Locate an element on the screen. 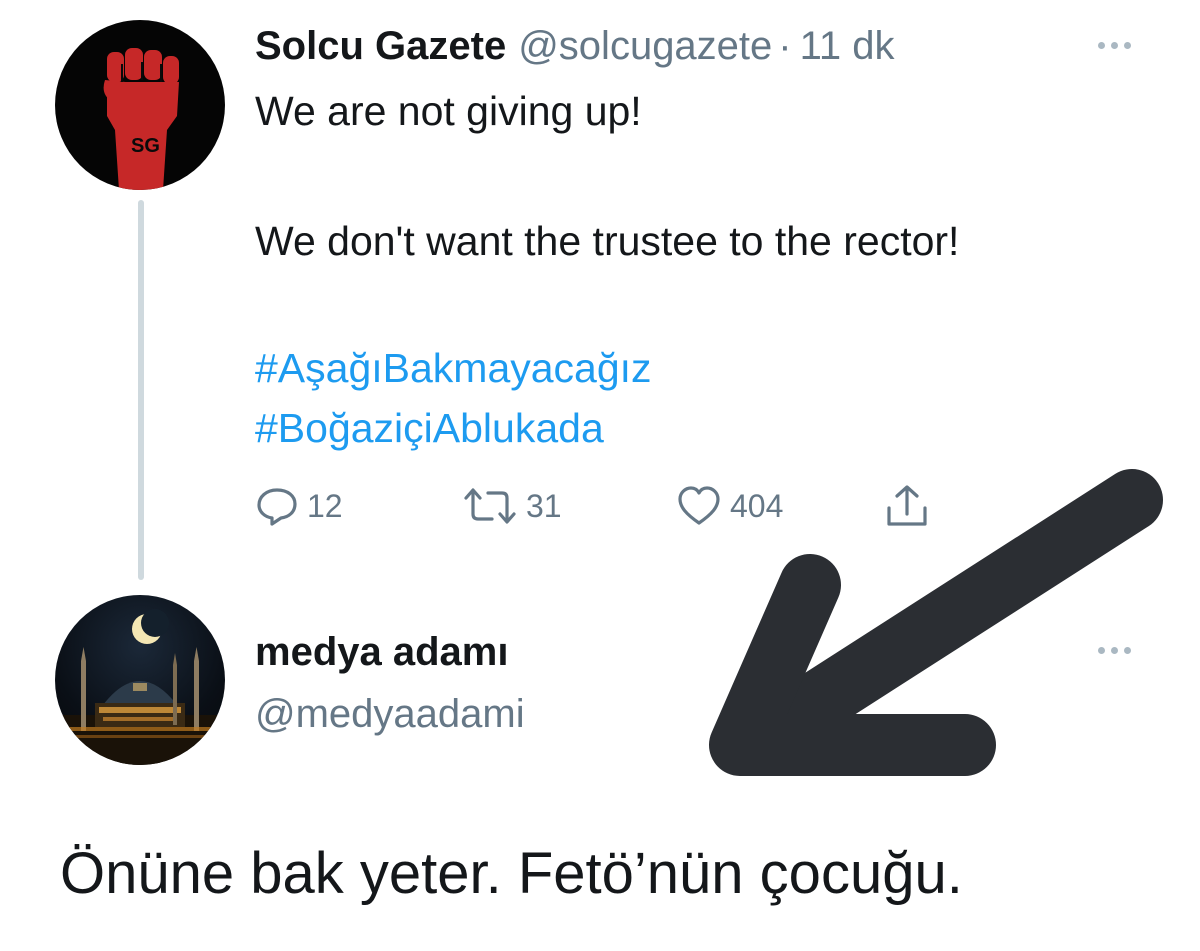 This screenshot has width=1200, height=951. avatar-medya-adami is located at coordinates (140, 680).